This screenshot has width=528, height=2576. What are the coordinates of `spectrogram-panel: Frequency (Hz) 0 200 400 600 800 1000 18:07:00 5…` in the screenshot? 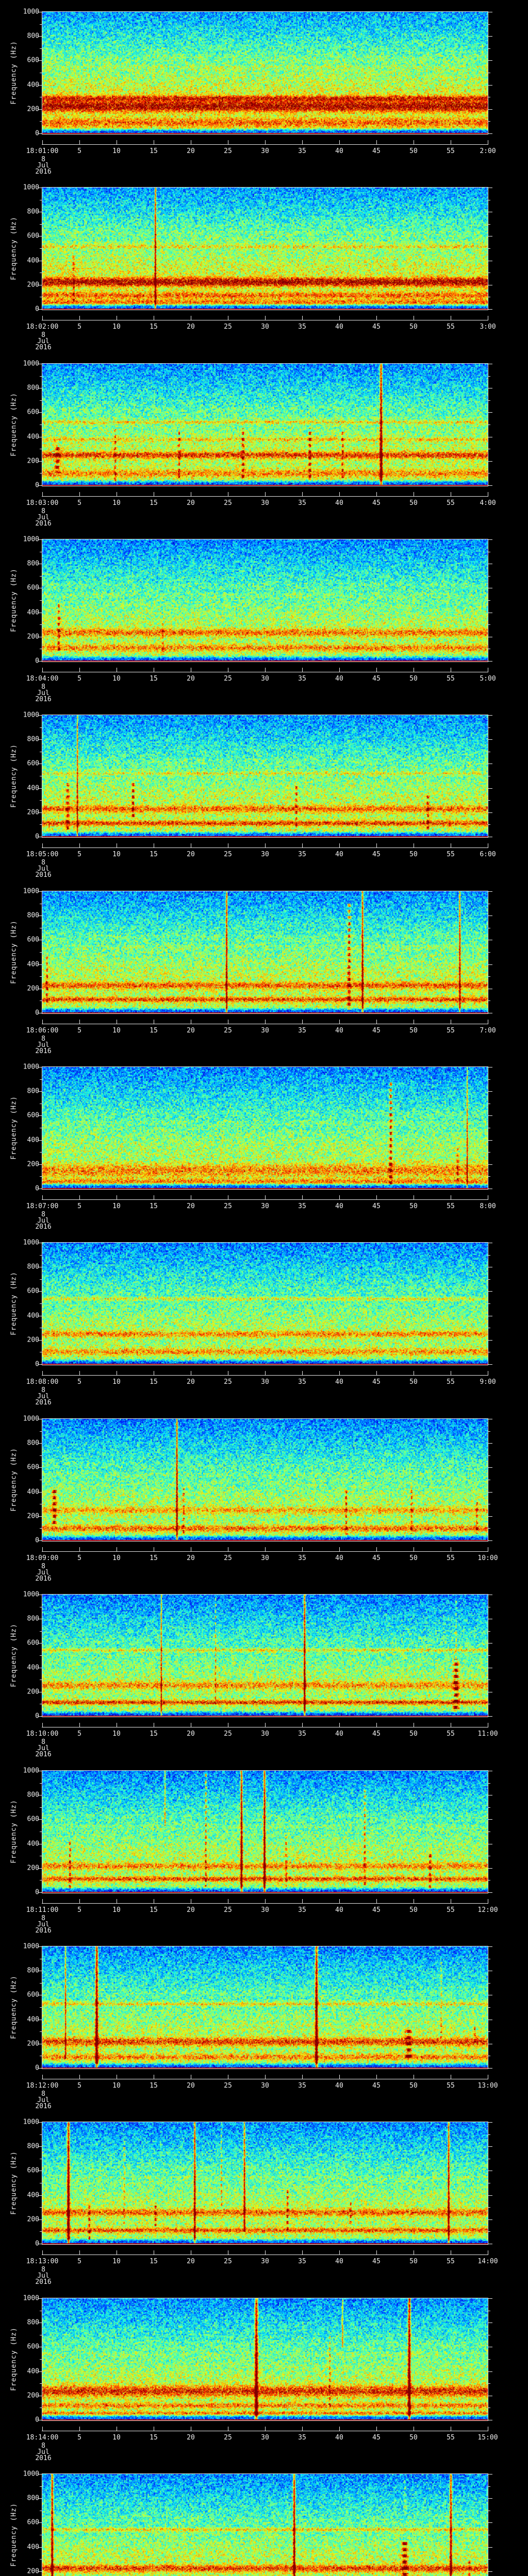 It's located at (264, 1153).